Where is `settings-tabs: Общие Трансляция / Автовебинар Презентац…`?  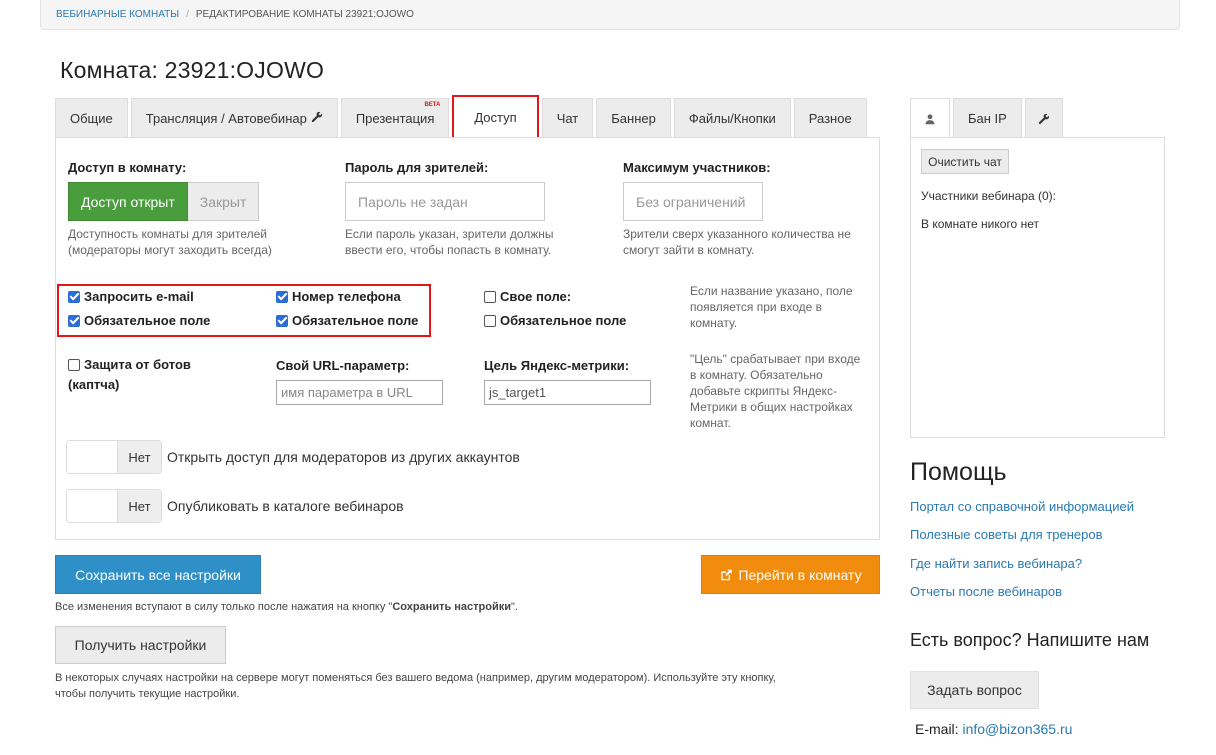
settings-tabs: Общие Трансляция / Автовебинар Презентац… is located at coordinates (462, 117).